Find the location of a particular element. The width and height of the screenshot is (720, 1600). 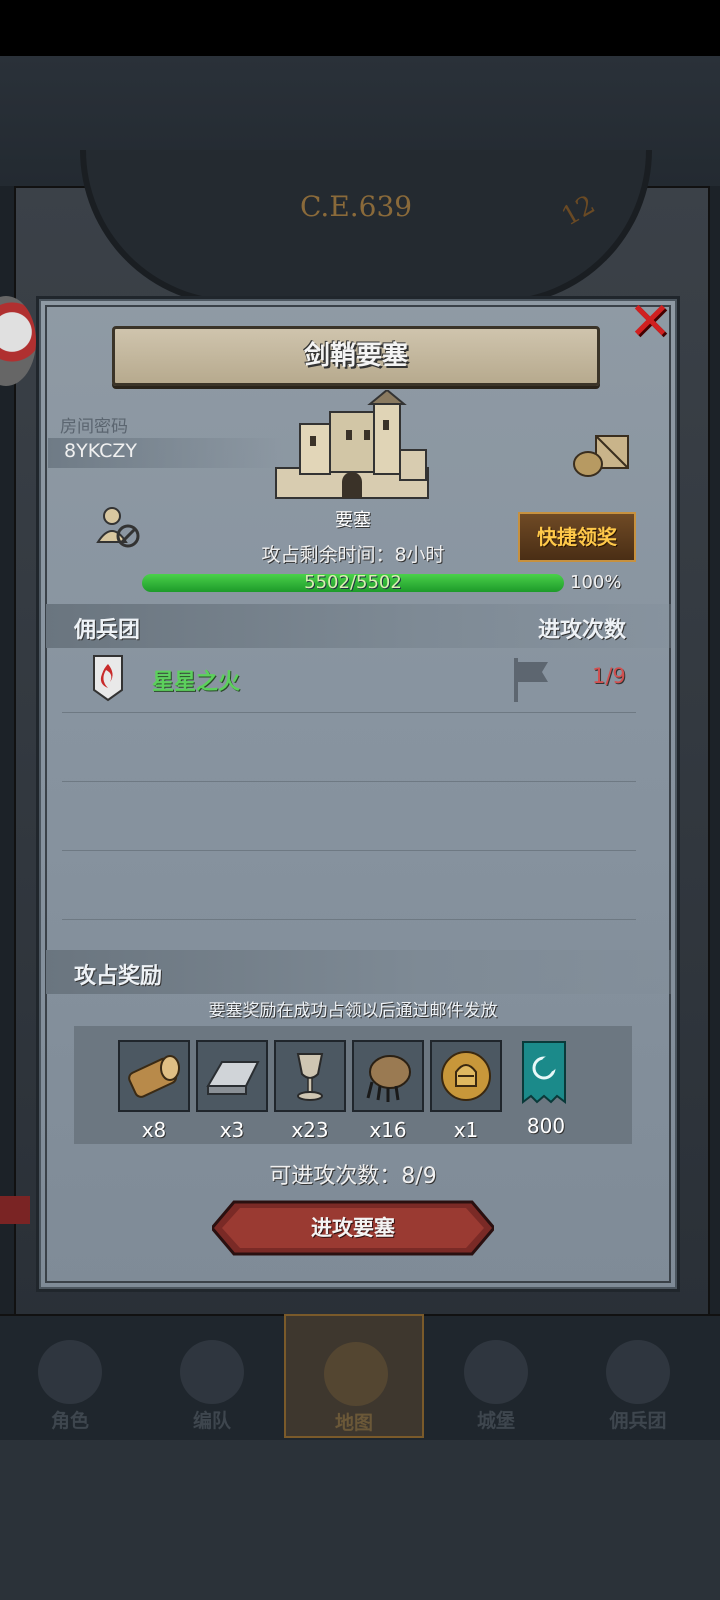

nav-tab-mercenary: 佣兵团 is located at coordinates (638, 1376).